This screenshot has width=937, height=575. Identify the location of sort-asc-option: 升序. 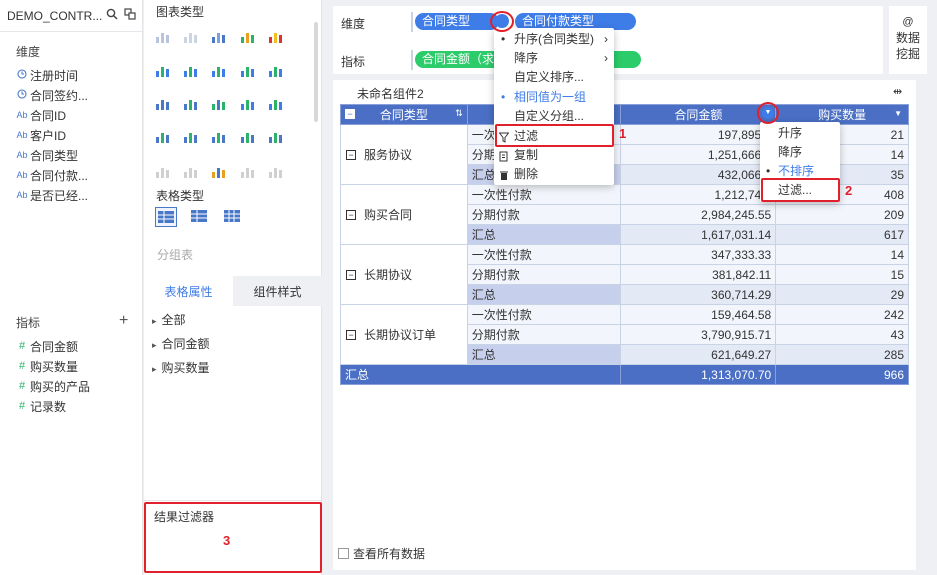
(790, 133).